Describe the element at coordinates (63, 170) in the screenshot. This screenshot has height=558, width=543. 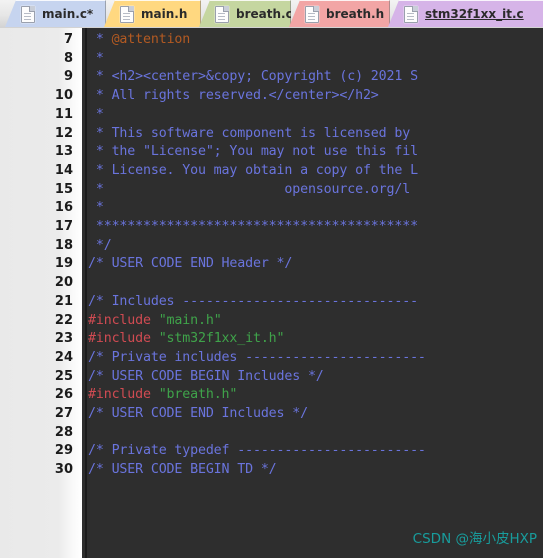
I see `line-number: 14` at that location.